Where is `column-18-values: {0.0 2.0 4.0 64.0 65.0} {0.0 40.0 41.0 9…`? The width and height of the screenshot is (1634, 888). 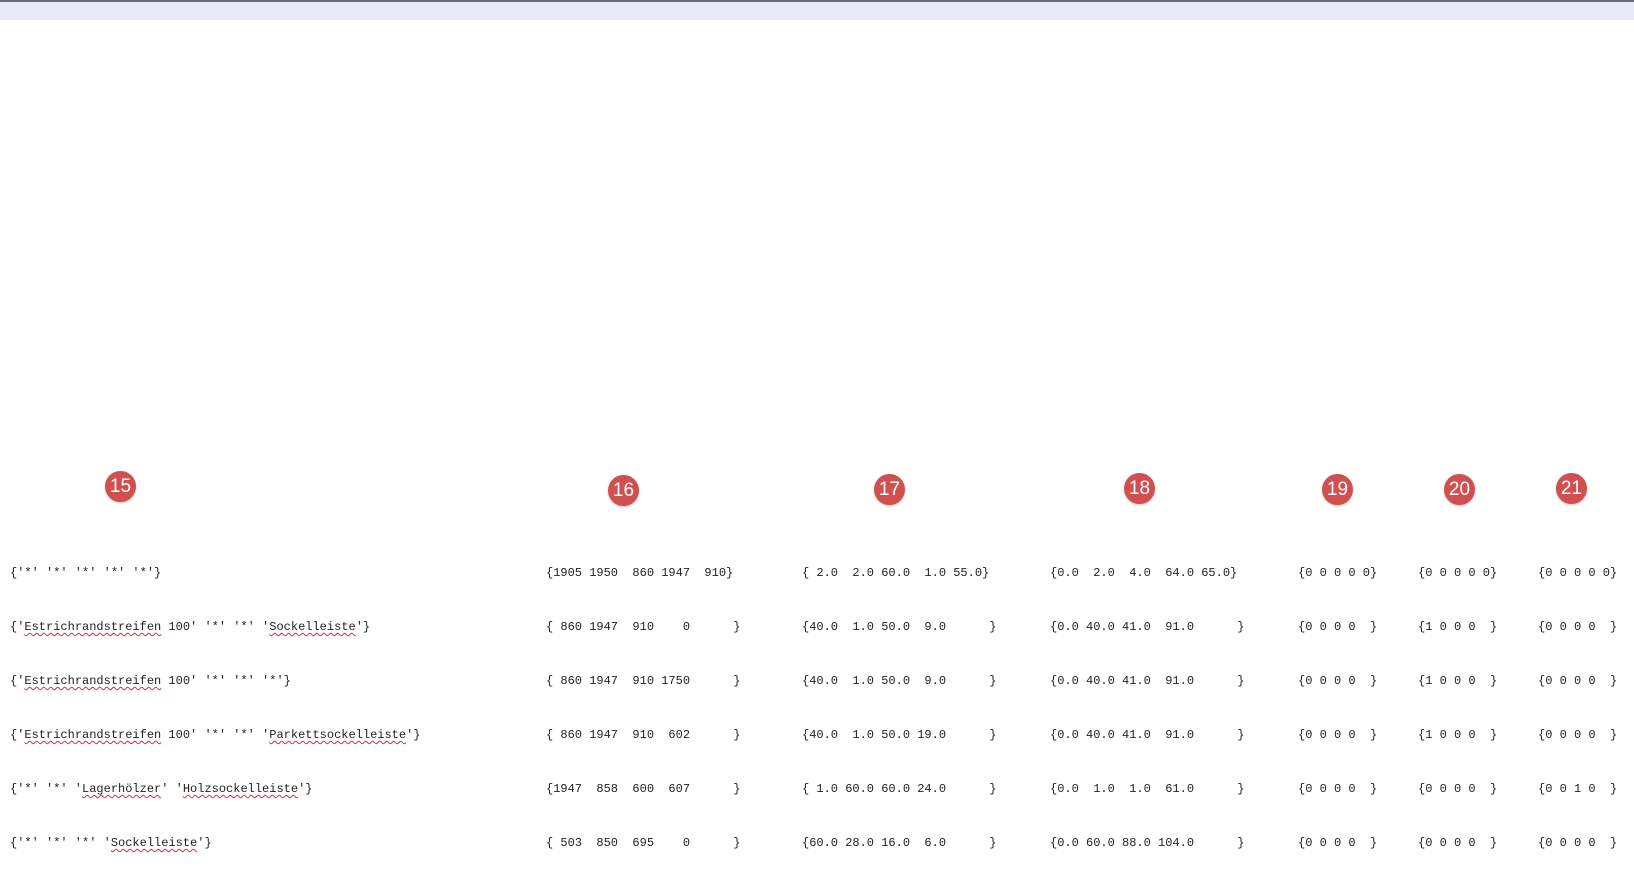 column-18-values: {0.0 2.0 4.0 64.0 65.0} {0.0 40.0 41.0 9… is located at coordinates (1147, 708).